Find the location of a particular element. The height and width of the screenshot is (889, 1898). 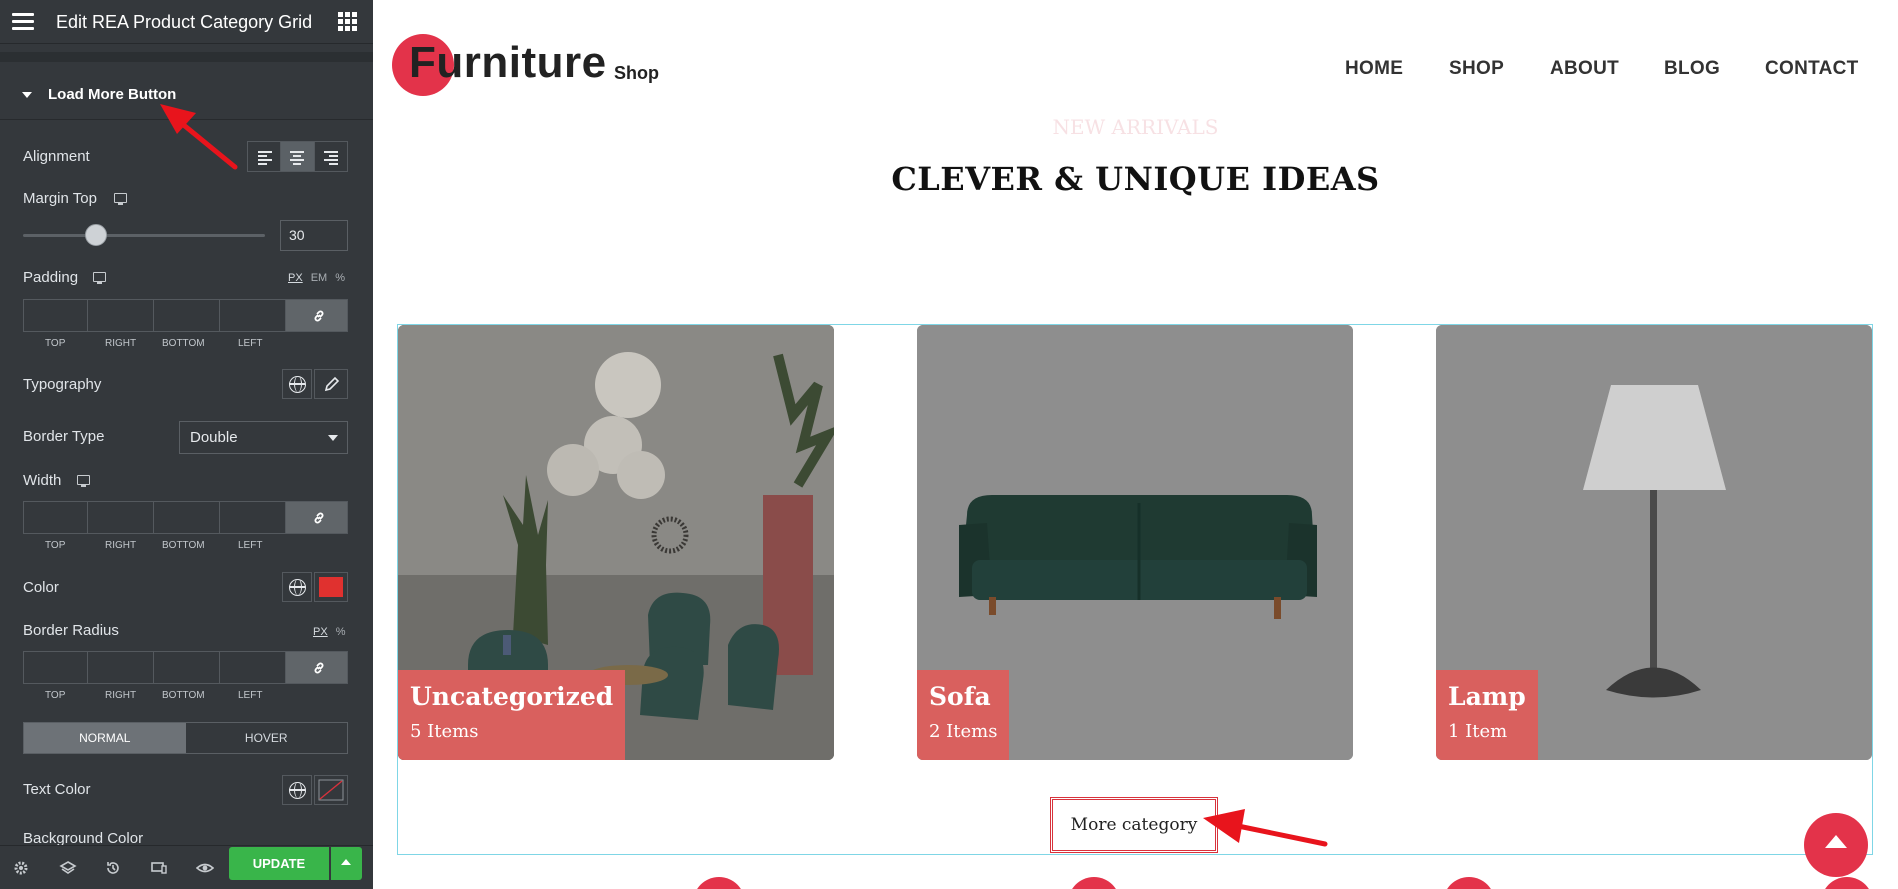

color-swatch is located at coordinates (331, 587).